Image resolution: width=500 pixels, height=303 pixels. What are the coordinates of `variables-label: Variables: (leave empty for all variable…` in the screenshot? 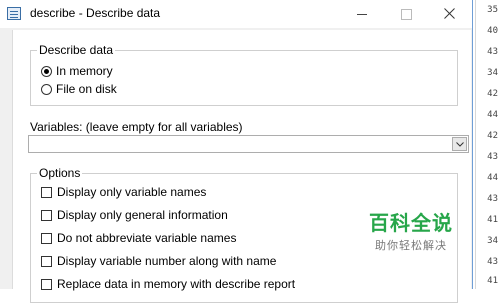 It's located at (136, 127).